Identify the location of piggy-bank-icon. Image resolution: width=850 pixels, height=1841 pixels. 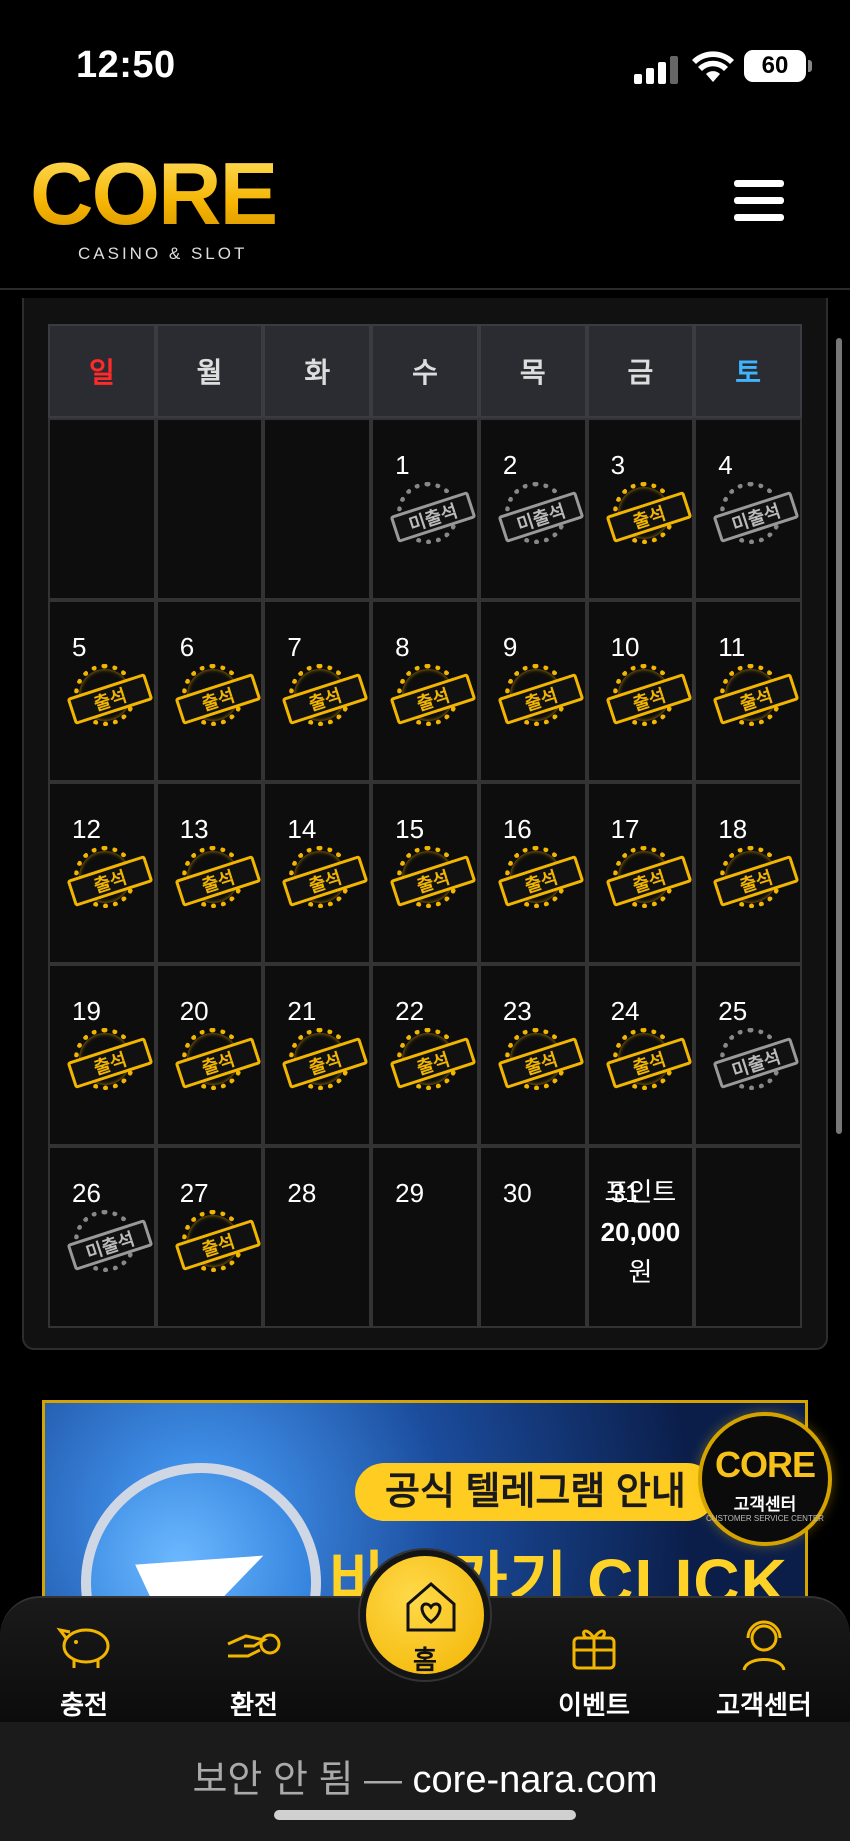
(83, 1647).